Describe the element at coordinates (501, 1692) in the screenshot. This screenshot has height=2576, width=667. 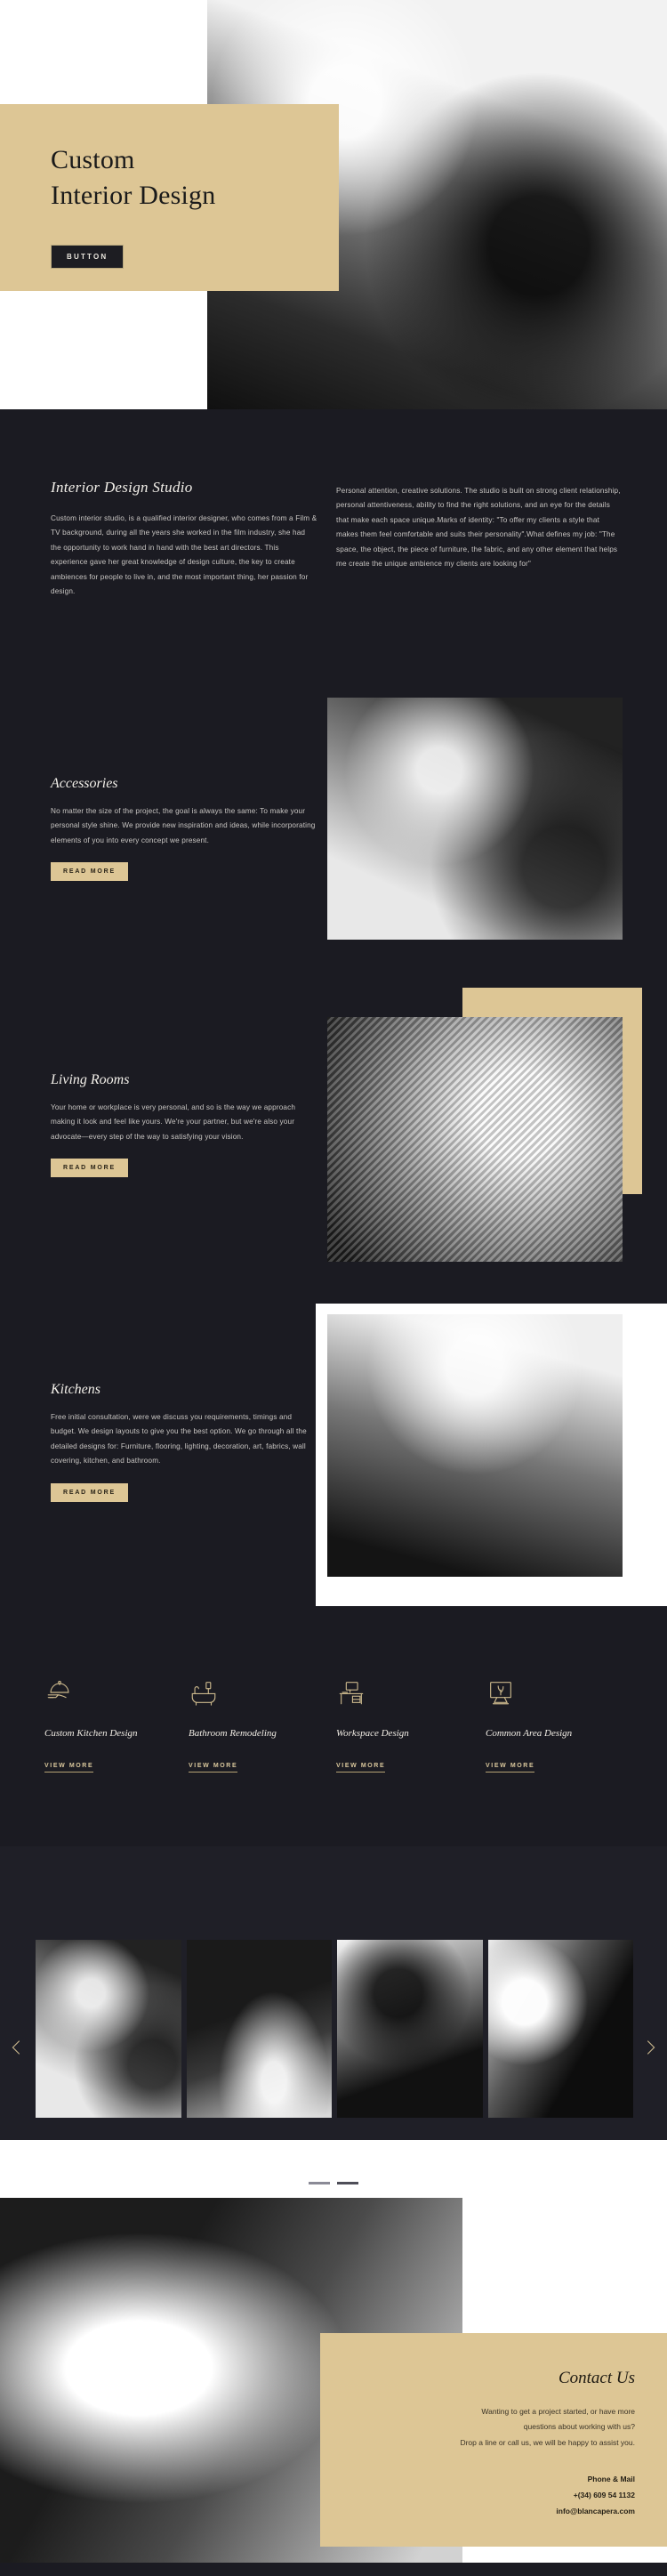
I see `monitor-plant-icon` at that location.